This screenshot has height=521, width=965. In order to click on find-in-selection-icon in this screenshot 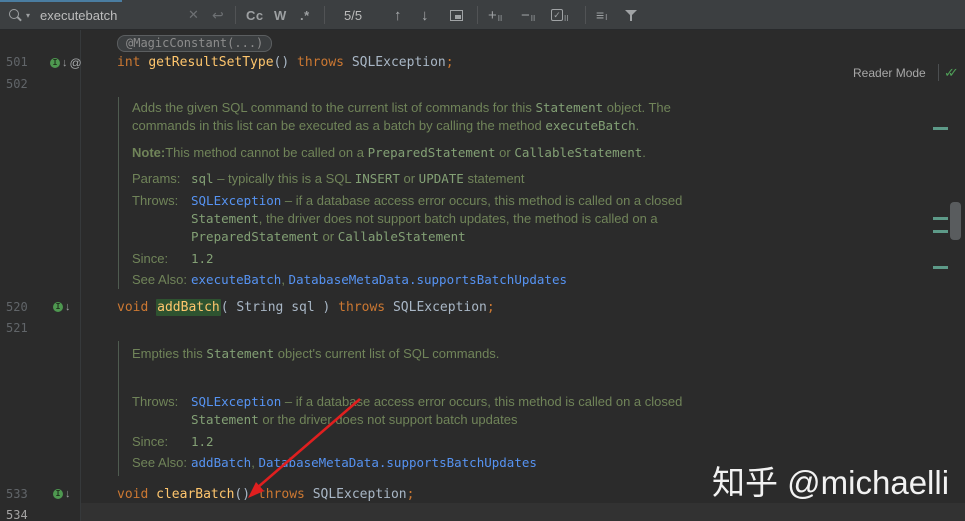, I will do `click(456, 15)`.